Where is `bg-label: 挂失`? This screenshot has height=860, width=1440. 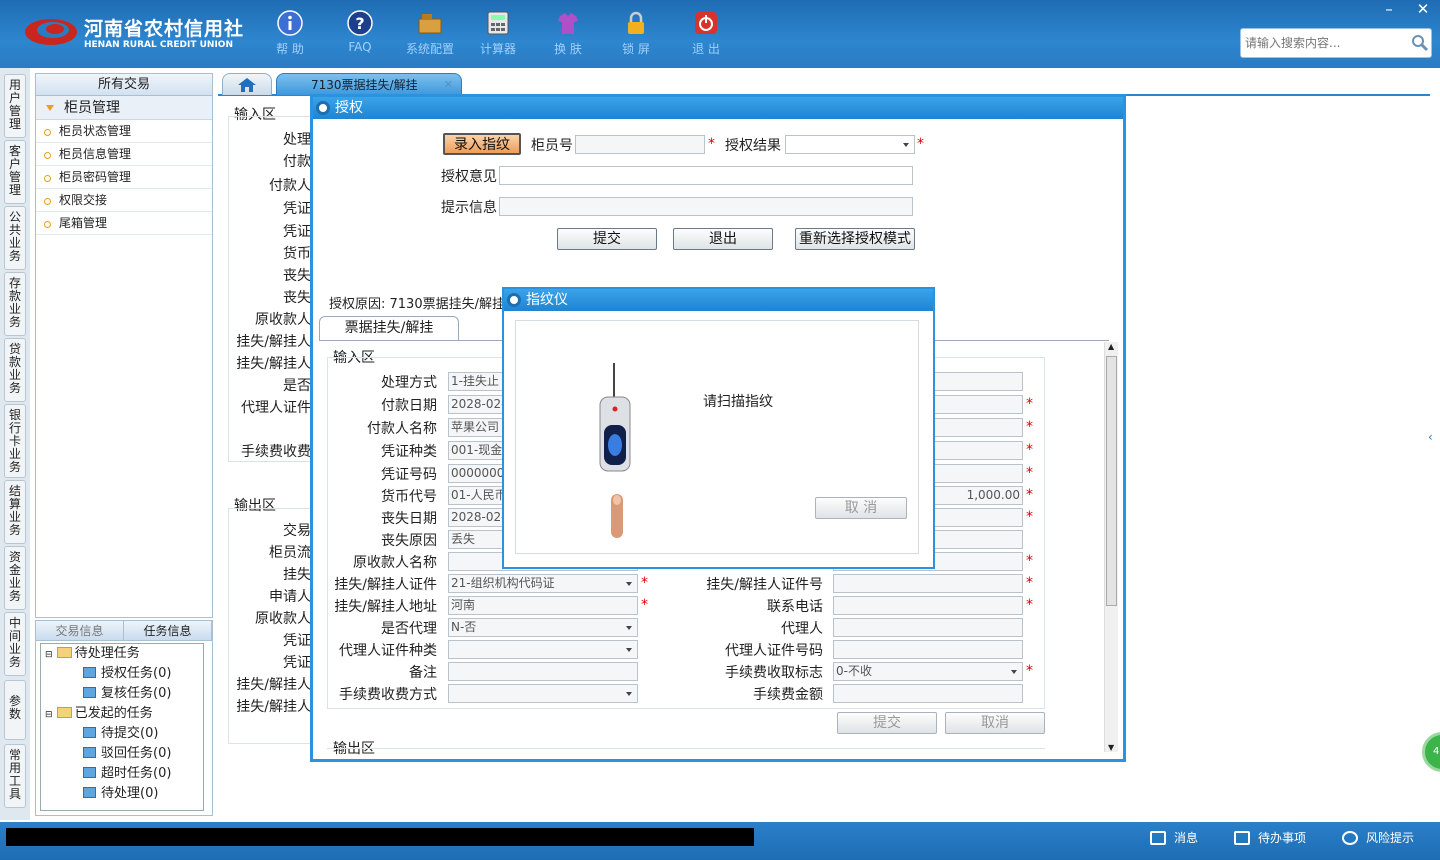
bg-label: 挂失 is located at coordinates (297, 575).